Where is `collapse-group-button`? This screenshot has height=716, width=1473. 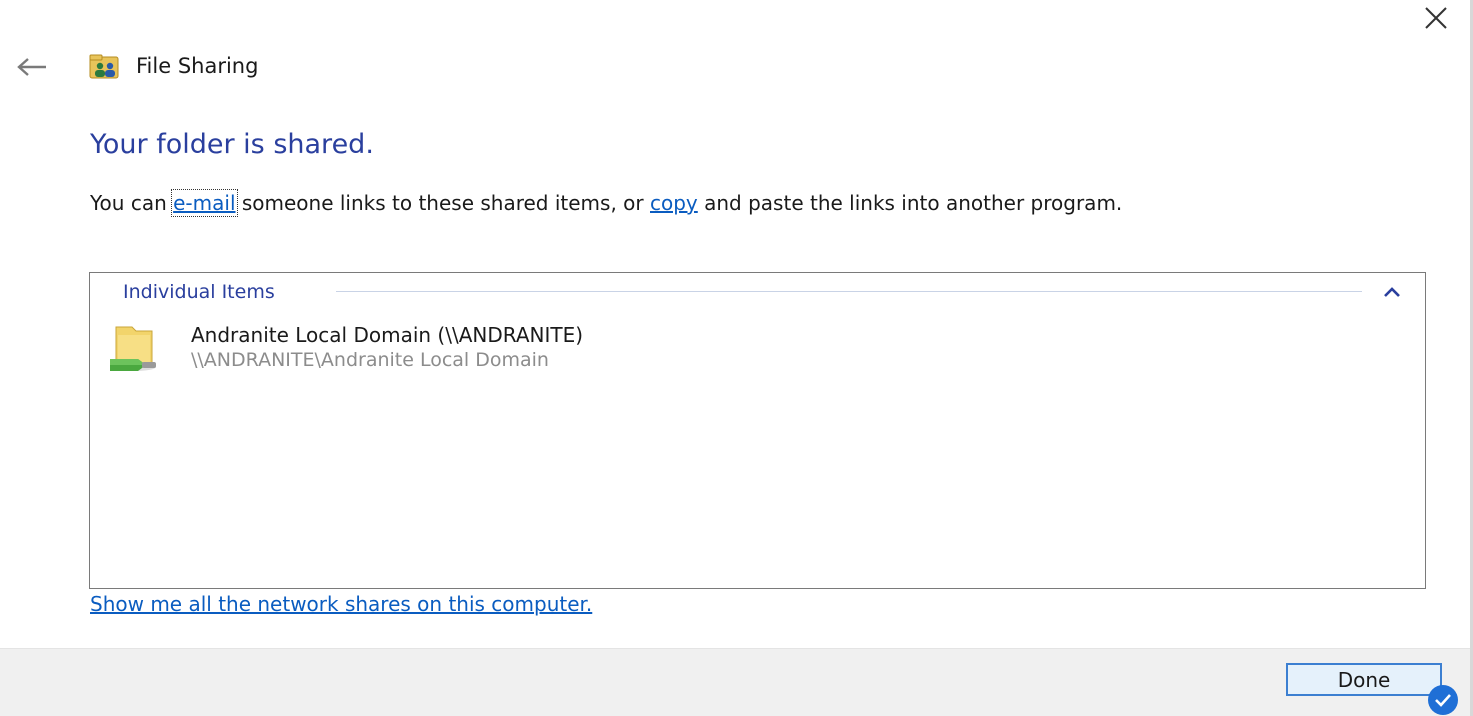 collapse-group-button is located at coordinates (1392, 292).